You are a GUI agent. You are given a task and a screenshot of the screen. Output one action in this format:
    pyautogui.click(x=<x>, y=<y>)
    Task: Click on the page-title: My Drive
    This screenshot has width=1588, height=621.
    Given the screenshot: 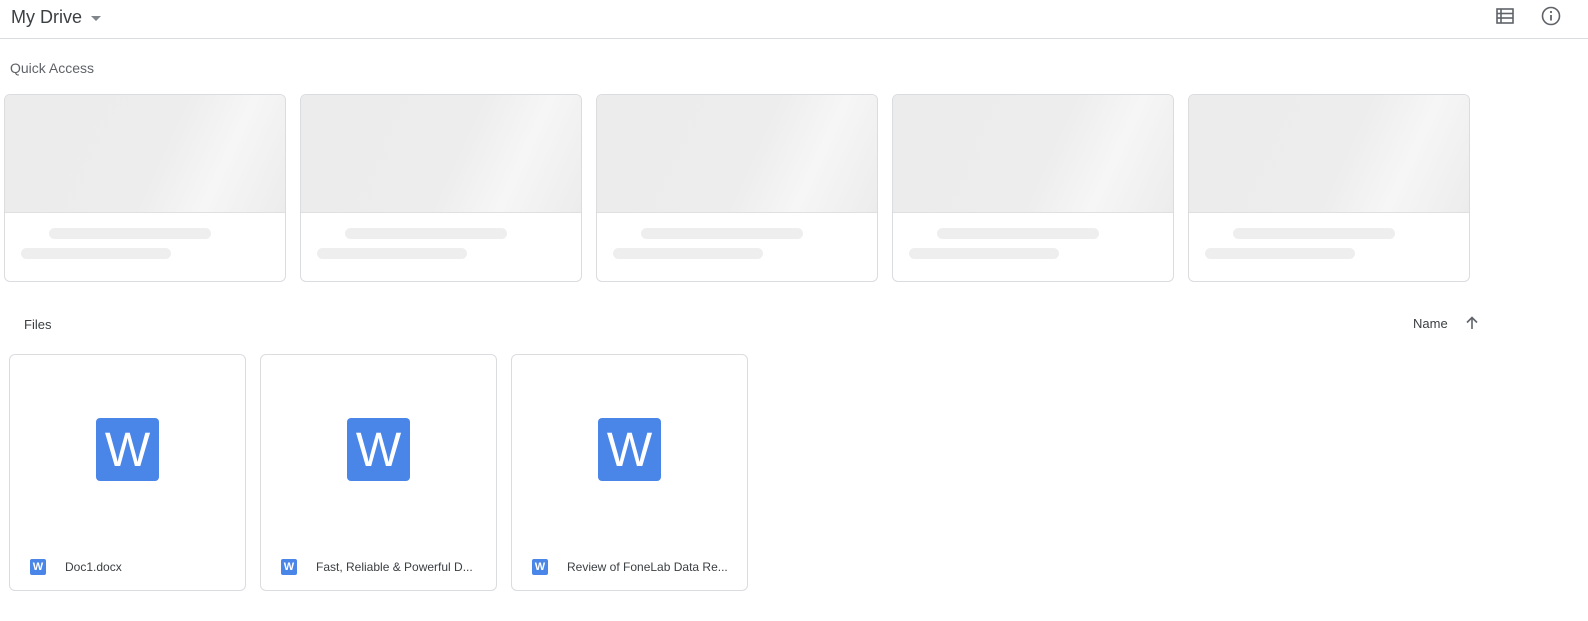 What is the action you would take?
    pyautogui.click(x=46, y=16)
    